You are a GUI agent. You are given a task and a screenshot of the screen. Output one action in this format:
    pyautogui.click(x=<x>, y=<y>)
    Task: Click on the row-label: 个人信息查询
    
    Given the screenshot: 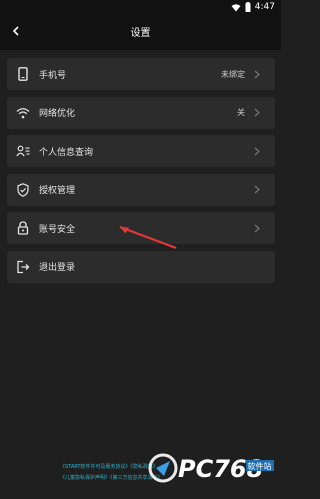 What is the action you would take?
    pyautogui.click(x=66, y=152)
    